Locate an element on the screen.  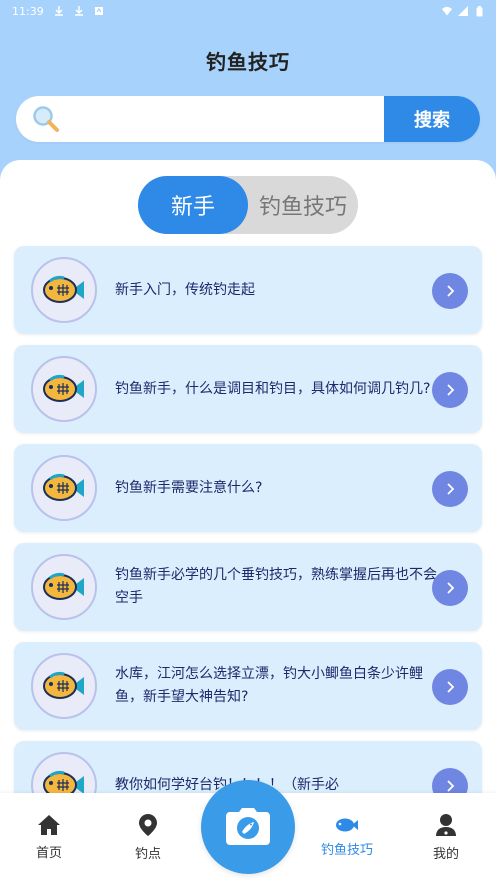
list-item: 钓鱼新手，什么是调目和钓目，具体如何调几钓几? is located at coordinates (248, 389).